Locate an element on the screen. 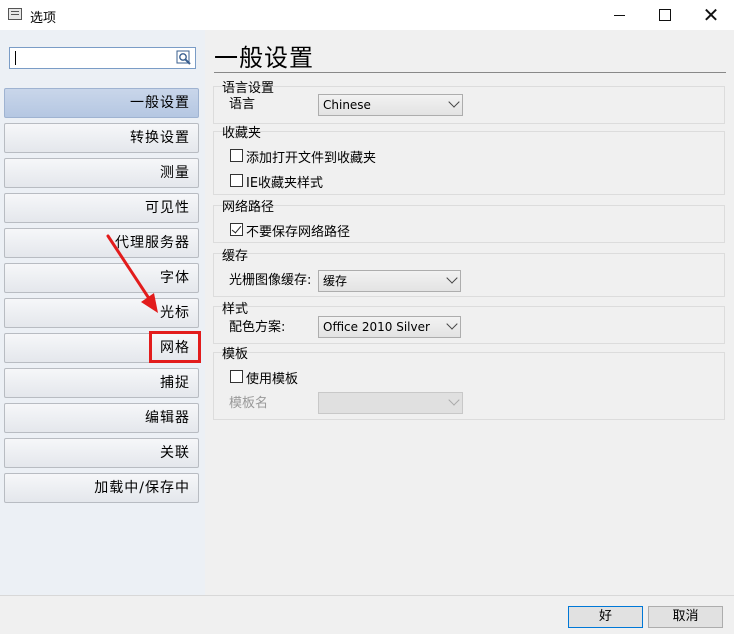 The image size is (734, 634). template-name-select is located at coordinates (390, 403).